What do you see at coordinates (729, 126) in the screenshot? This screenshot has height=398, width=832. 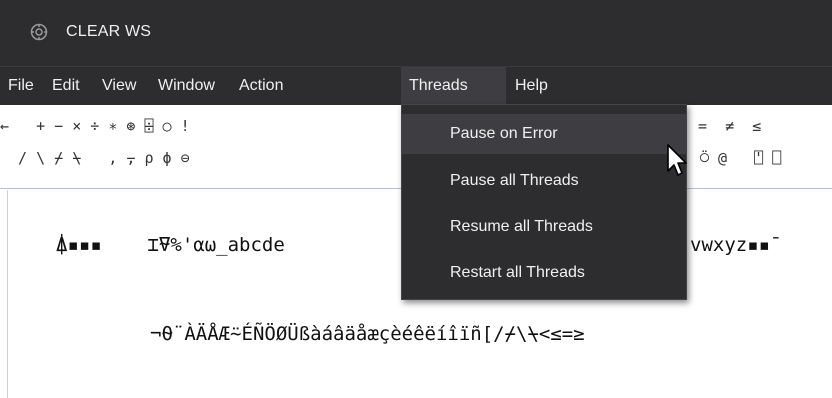 I see `symbol-row-1-right: = ≠ ≤` at bounding box center [729, 126].